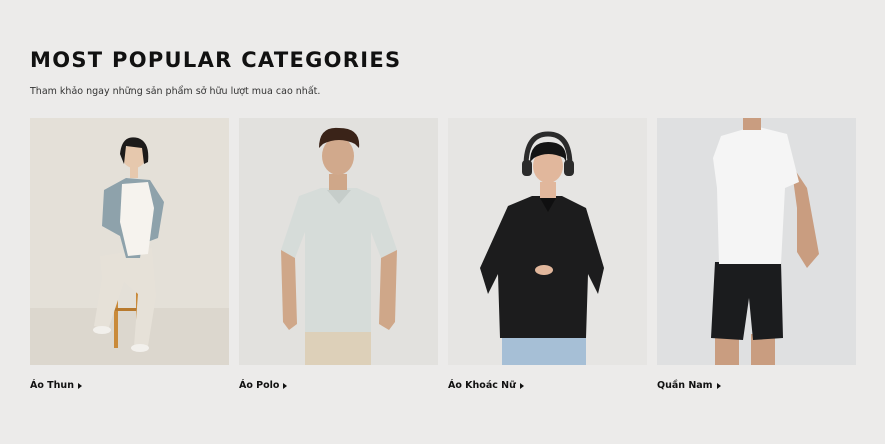  I want to click on category-label-quan-nam: Quần Nam, so click(689, 385).